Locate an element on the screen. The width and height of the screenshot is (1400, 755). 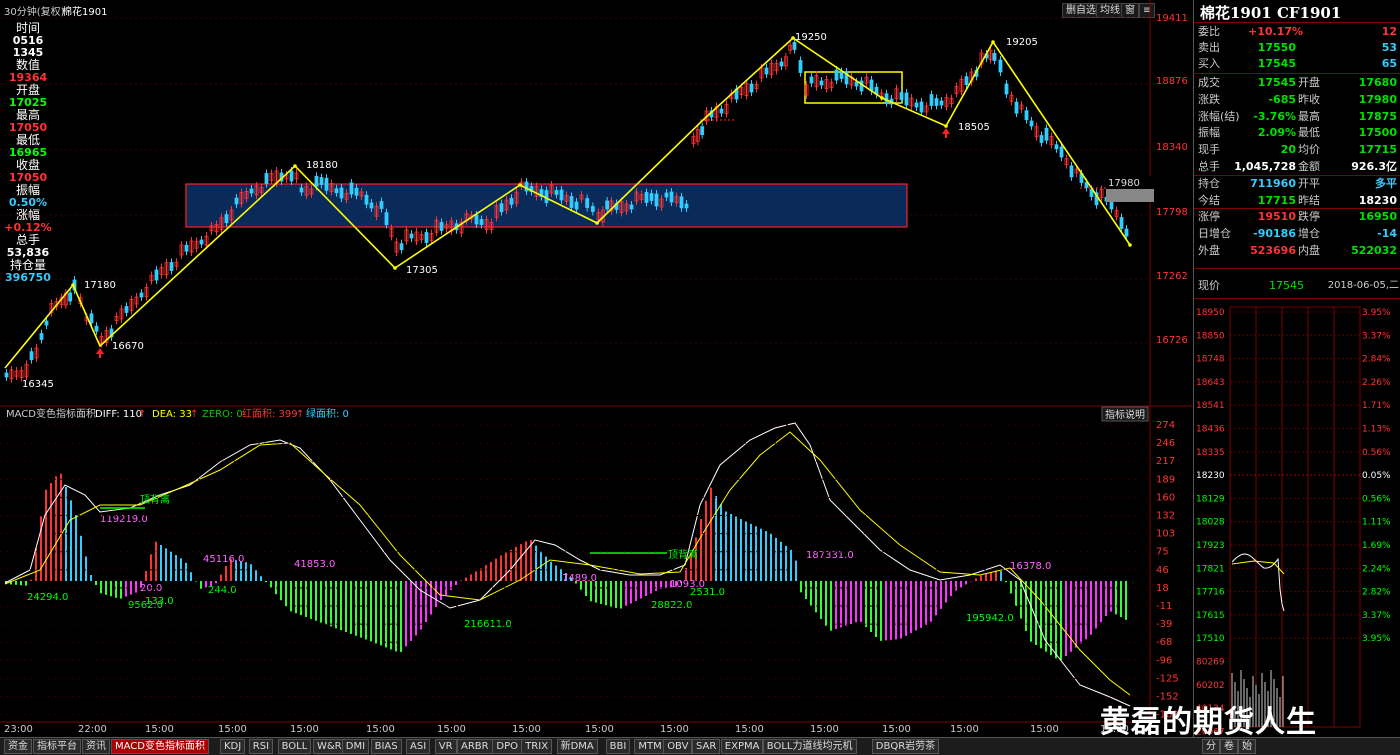
macd-tick: 160 is located at coordinates (1165, 497).